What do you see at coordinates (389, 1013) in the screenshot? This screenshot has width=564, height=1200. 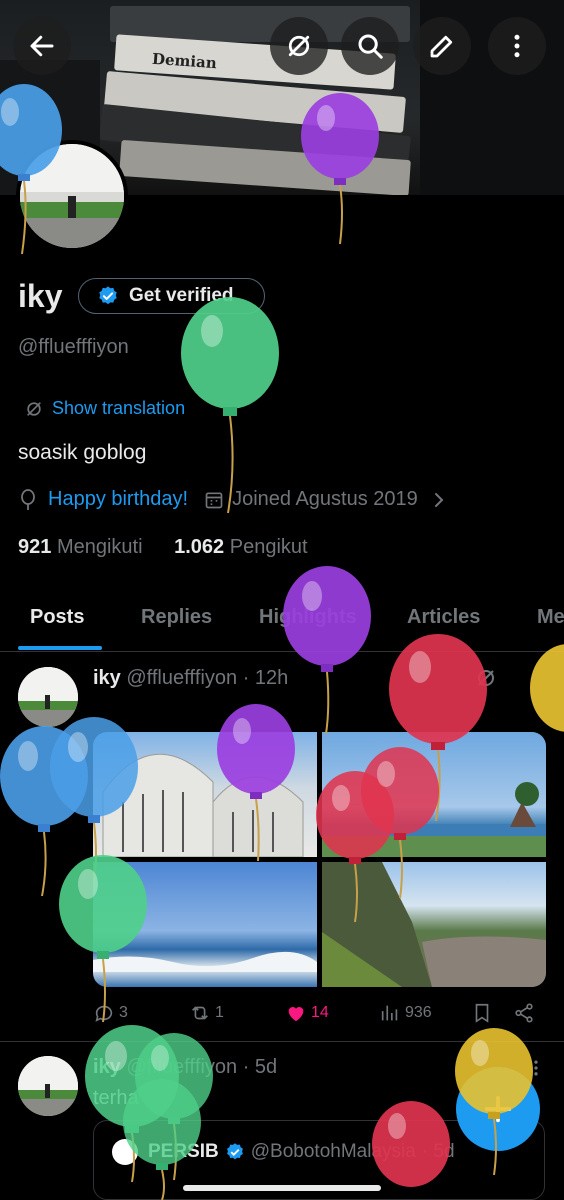 I see `analytics-icon` at bounding box center [389, 1013].